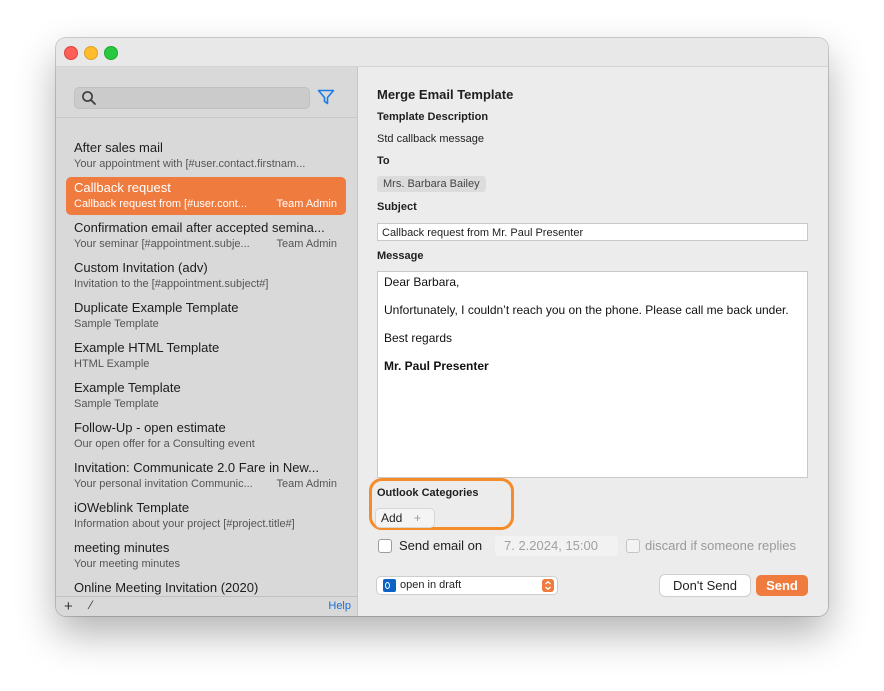 Image resolution: width=884 pixels, height=691 pixels. Describe the element at coordinates (127, 387) in the screenshot. I see `template-title: Example Template` at that location.